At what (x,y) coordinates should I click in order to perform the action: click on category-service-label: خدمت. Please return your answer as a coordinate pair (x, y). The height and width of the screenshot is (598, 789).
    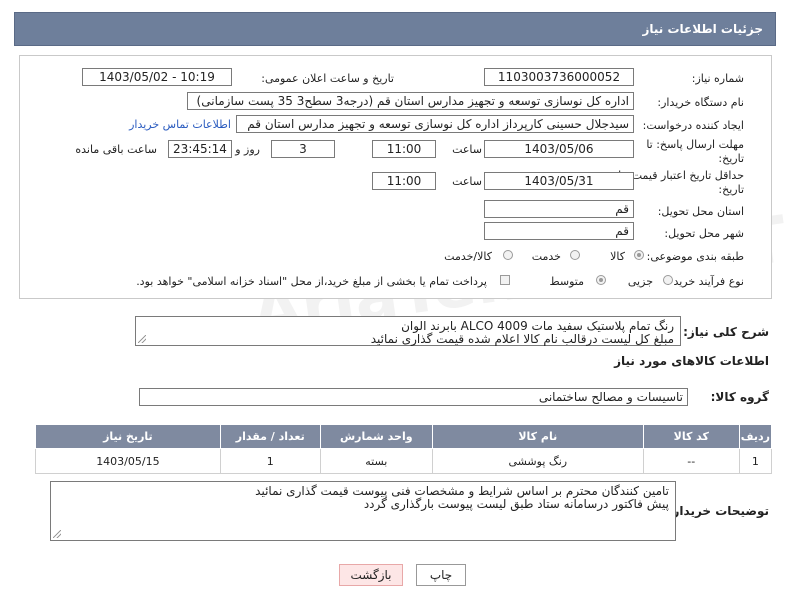
    Looking at the image, I should click on (546, 256).